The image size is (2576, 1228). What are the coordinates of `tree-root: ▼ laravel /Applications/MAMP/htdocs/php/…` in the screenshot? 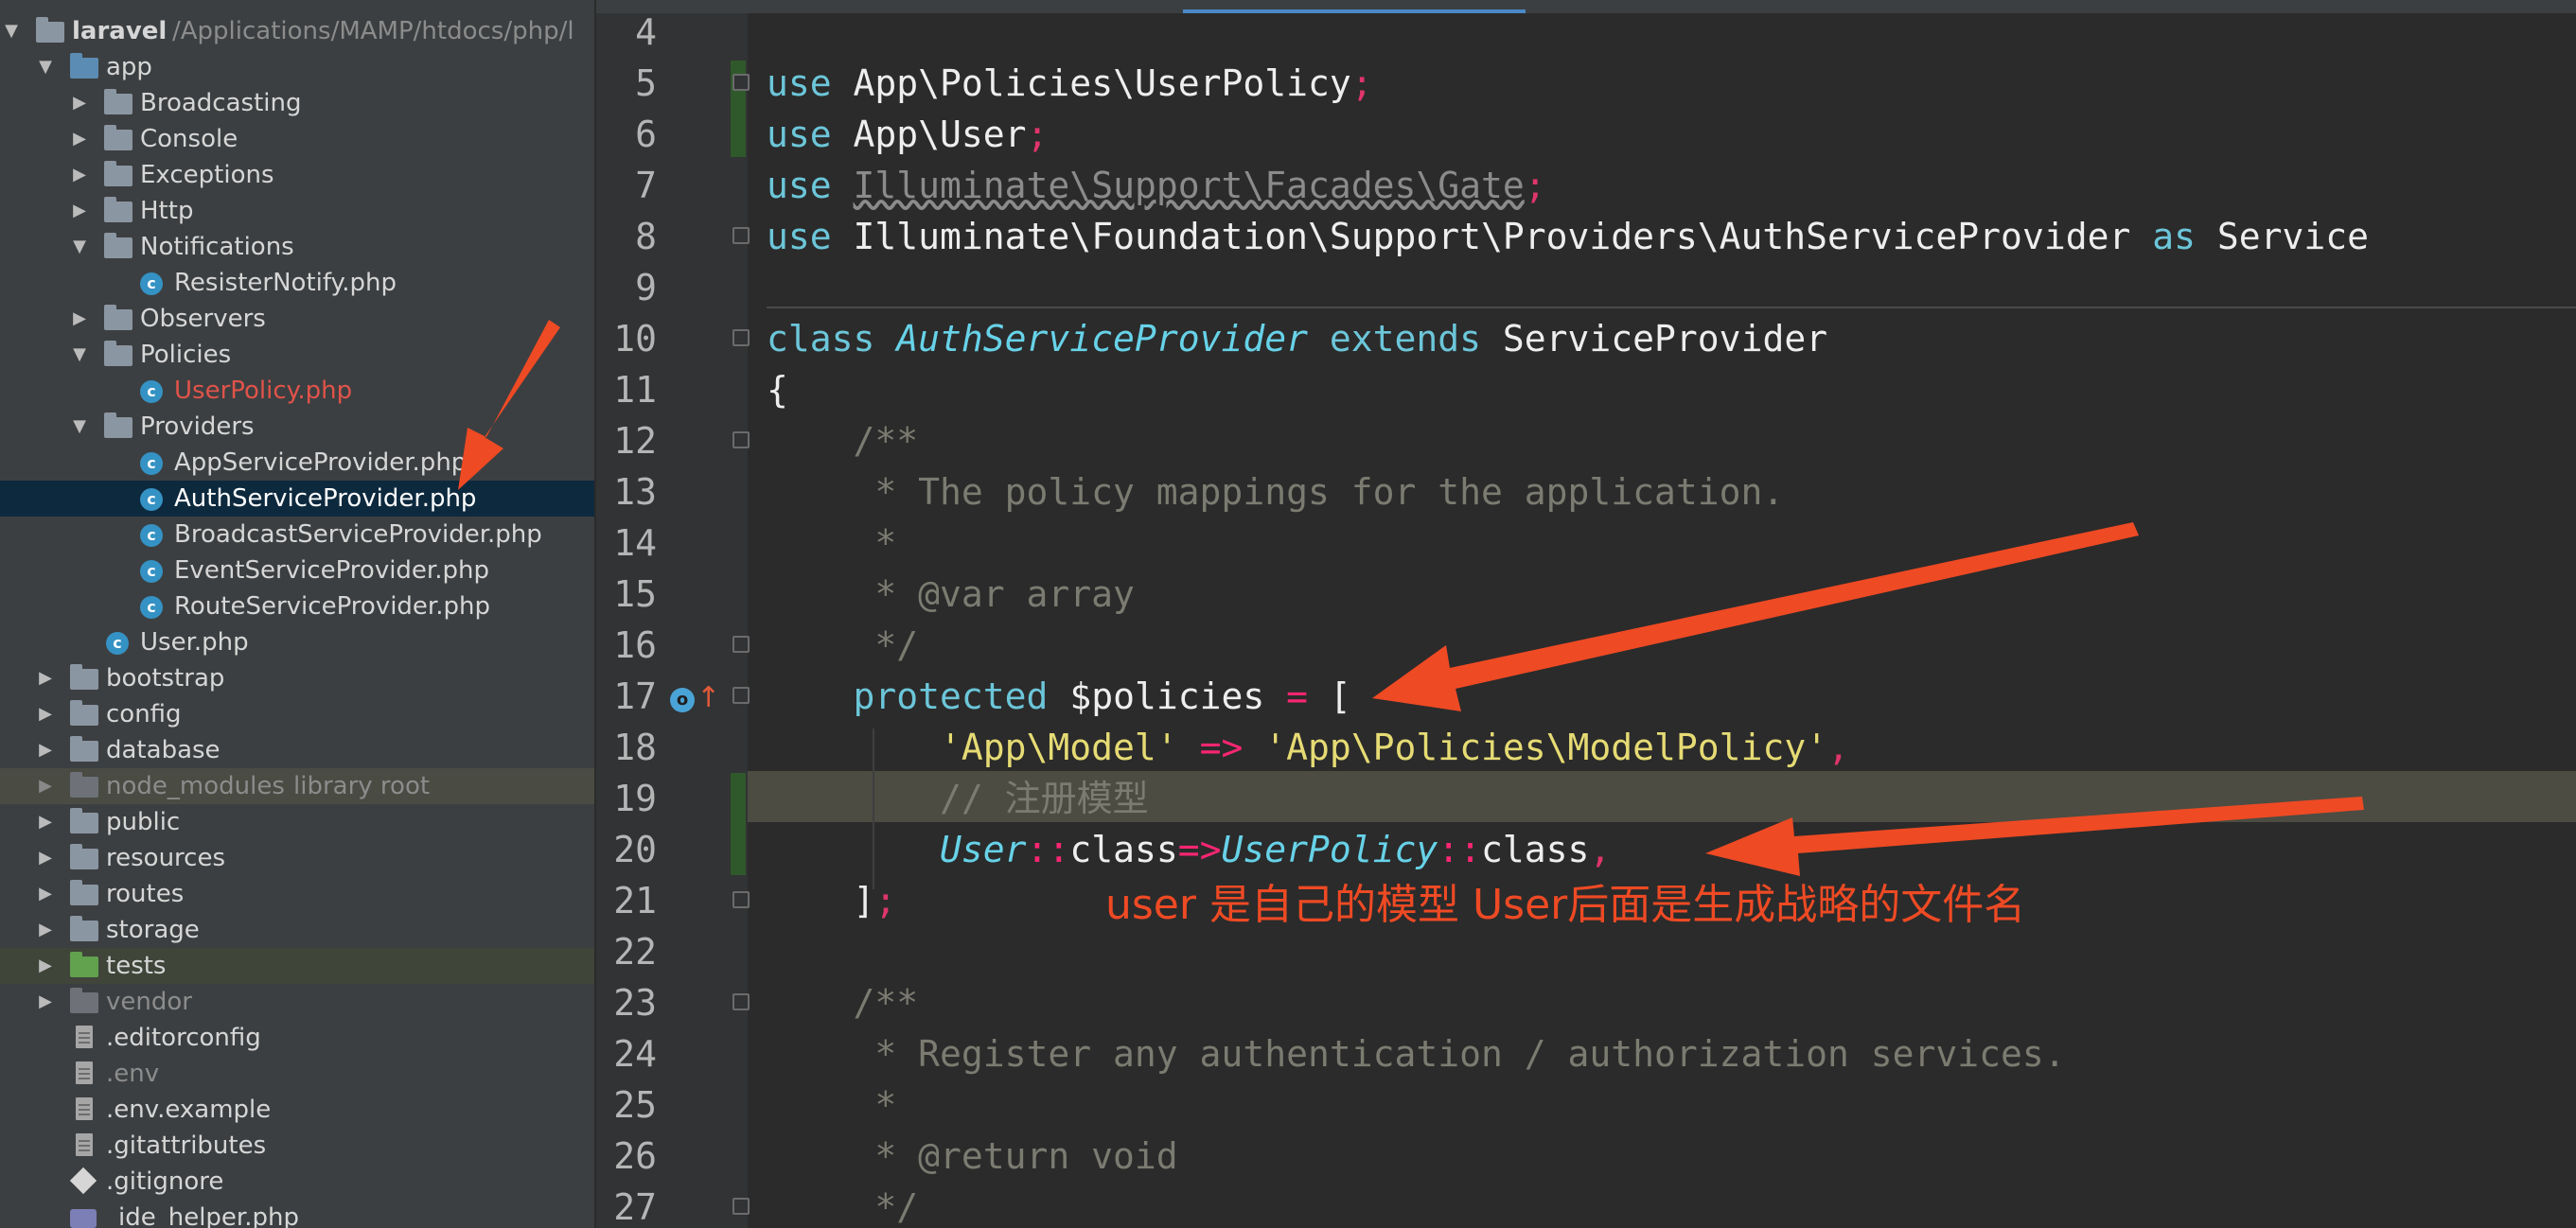 It's located at (297, 31).